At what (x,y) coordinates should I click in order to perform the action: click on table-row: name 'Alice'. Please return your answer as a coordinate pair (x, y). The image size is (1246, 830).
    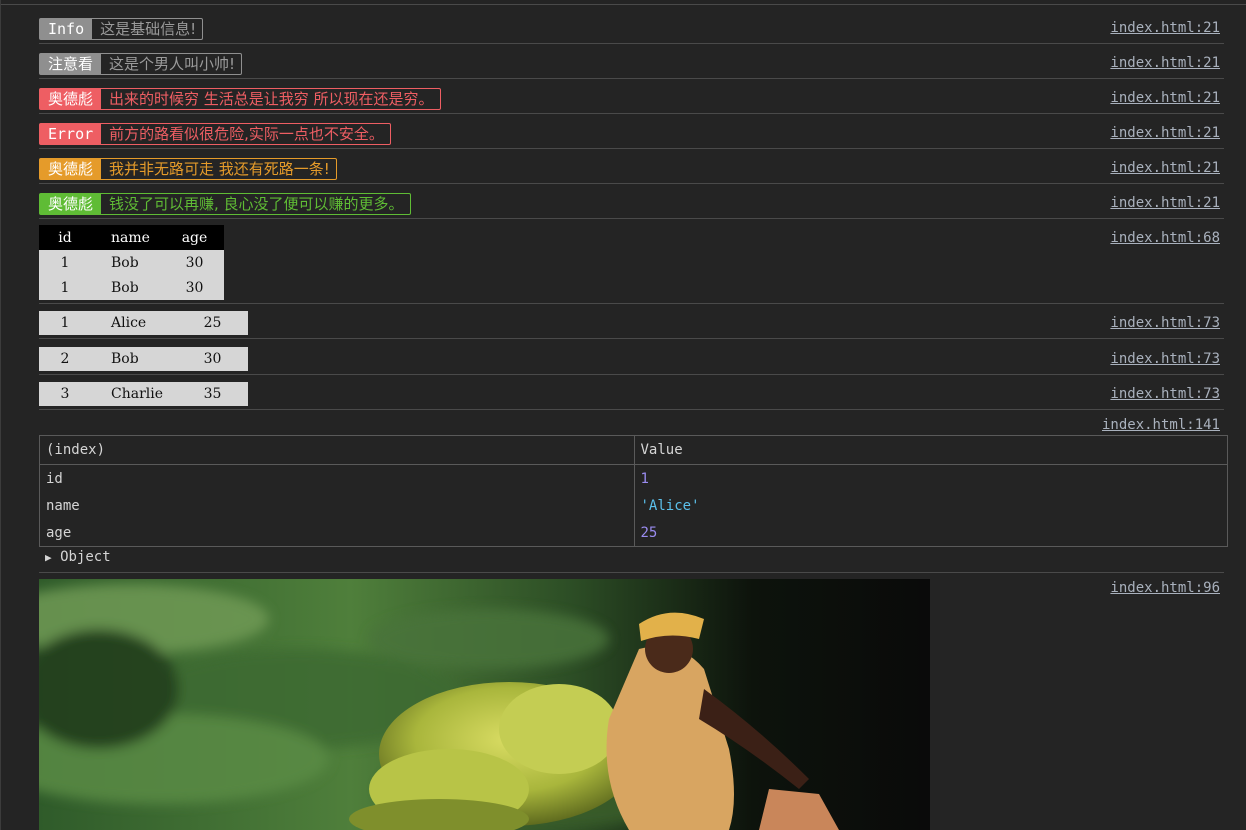
    Looking at the image, I should click on (633, 505).